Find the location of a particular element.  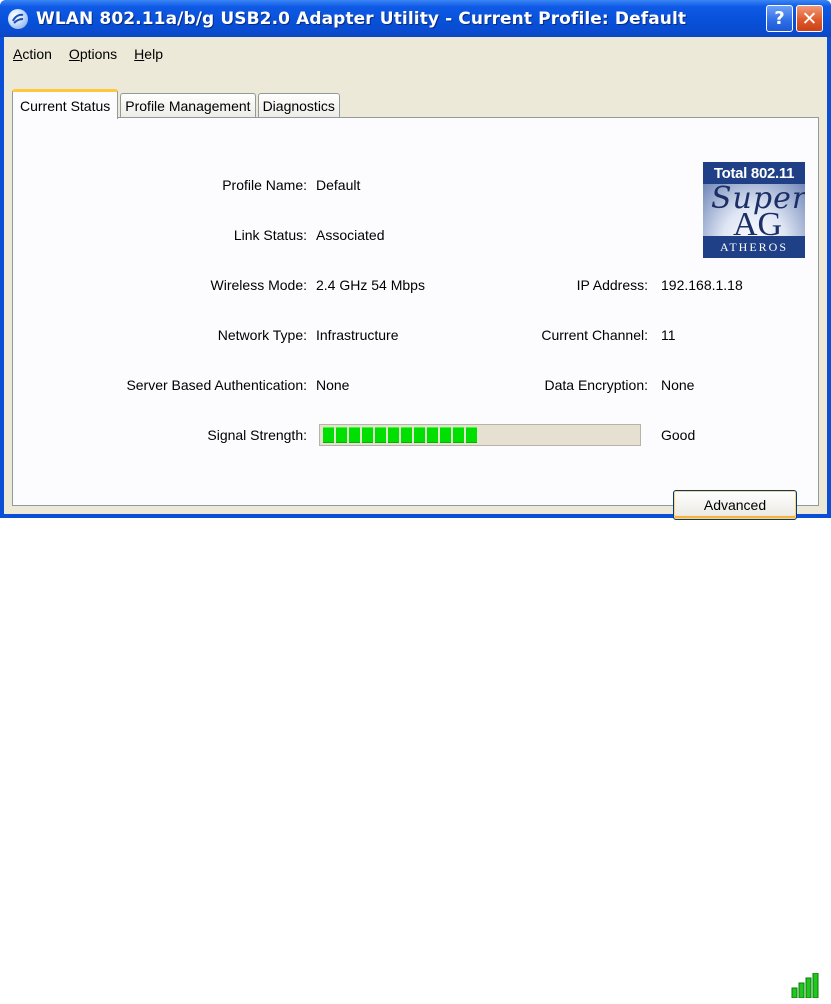

help-button: ? is located at coordinates (779, 18).